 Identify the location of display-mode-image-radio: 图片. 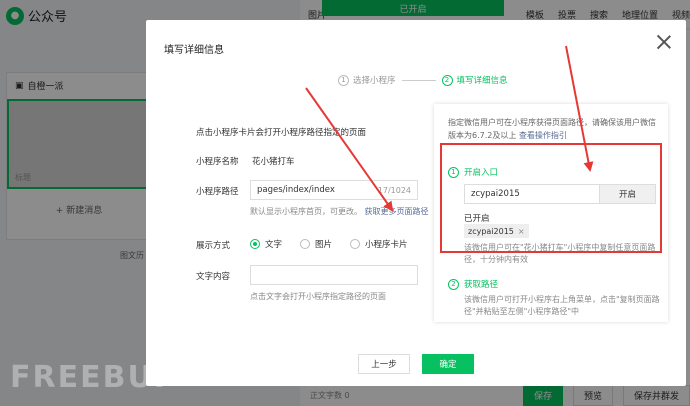
(316, 244).